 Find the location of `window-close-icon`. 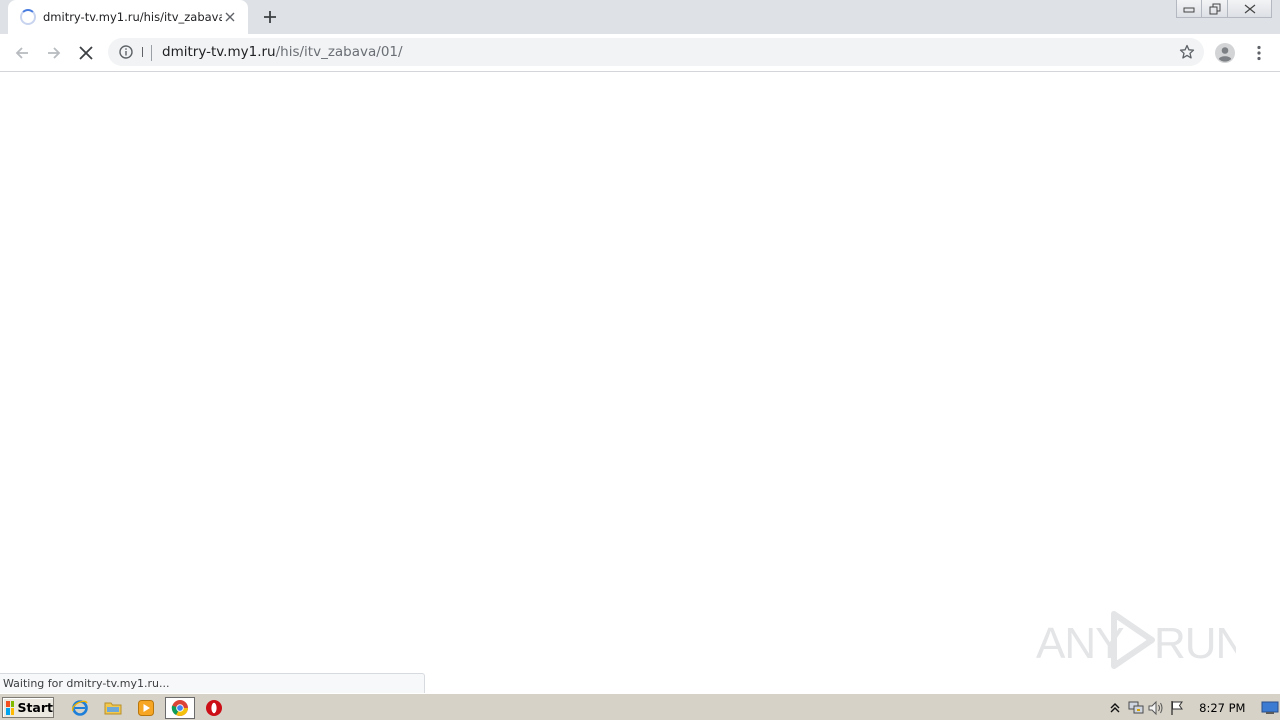

window-close-icon is located at coordinates (1249, 8).